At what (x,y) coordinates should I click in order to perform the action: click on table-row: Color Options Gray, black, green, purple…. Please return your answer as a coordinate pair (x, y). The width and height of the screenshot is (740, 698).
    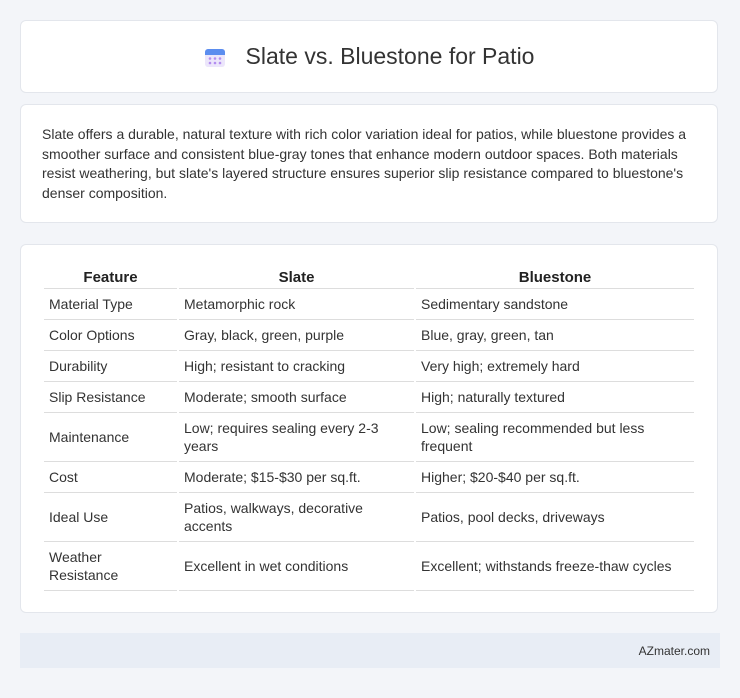
    Looking at the image, I should click on (369, 335).